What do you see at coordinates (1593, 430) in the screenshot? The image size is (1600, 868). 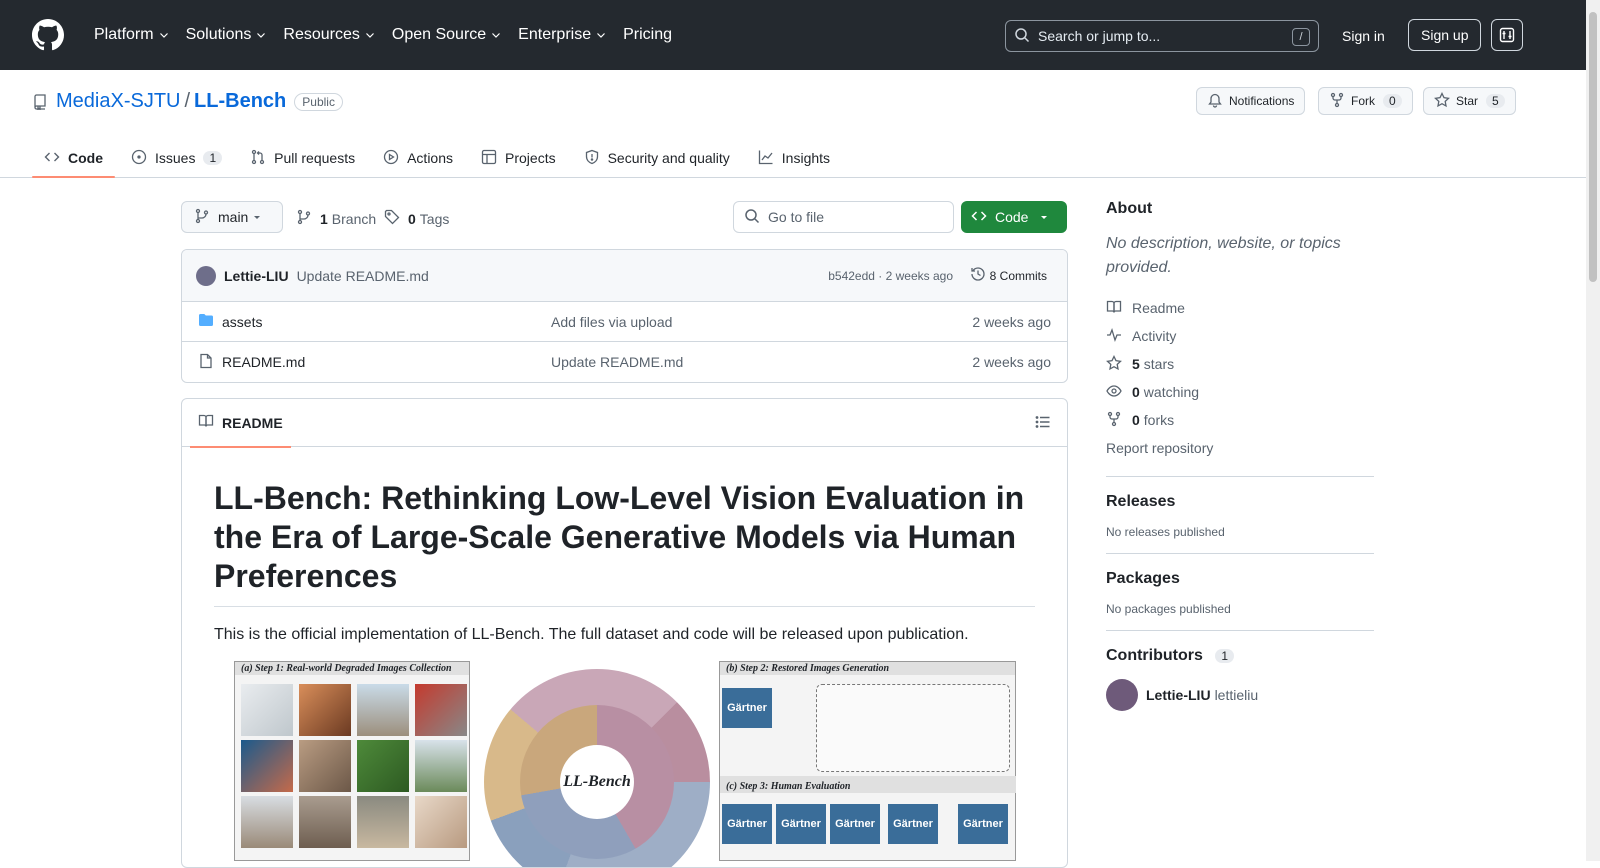 I see `page-scrollbar` at bounding box center [1593, 430].